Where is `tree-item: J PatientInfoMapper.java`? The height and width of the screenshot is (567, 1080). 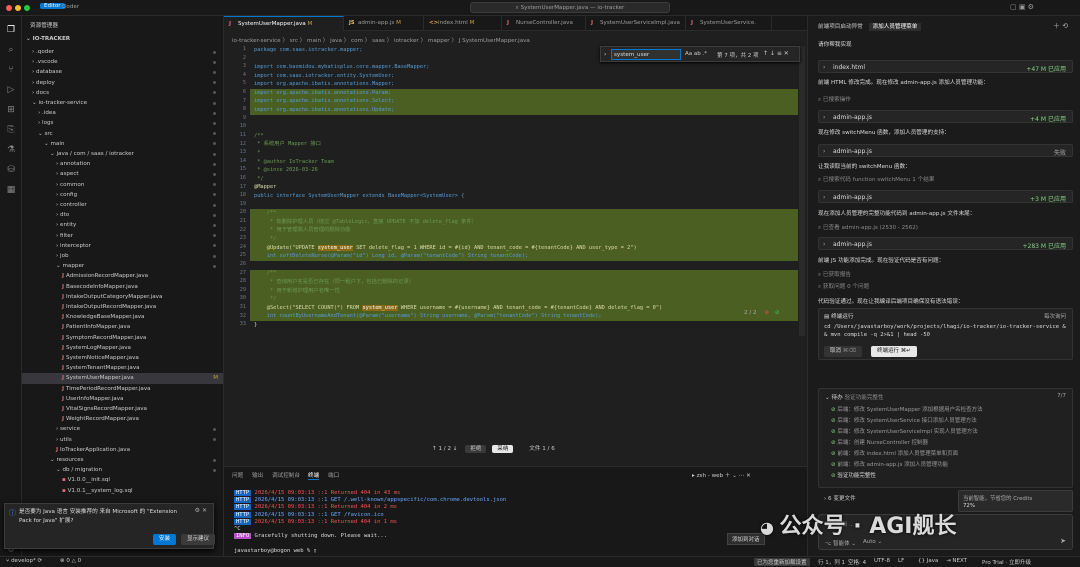
tree-item: J PatientInfoMapper.java is located at coordinates (122, 327).